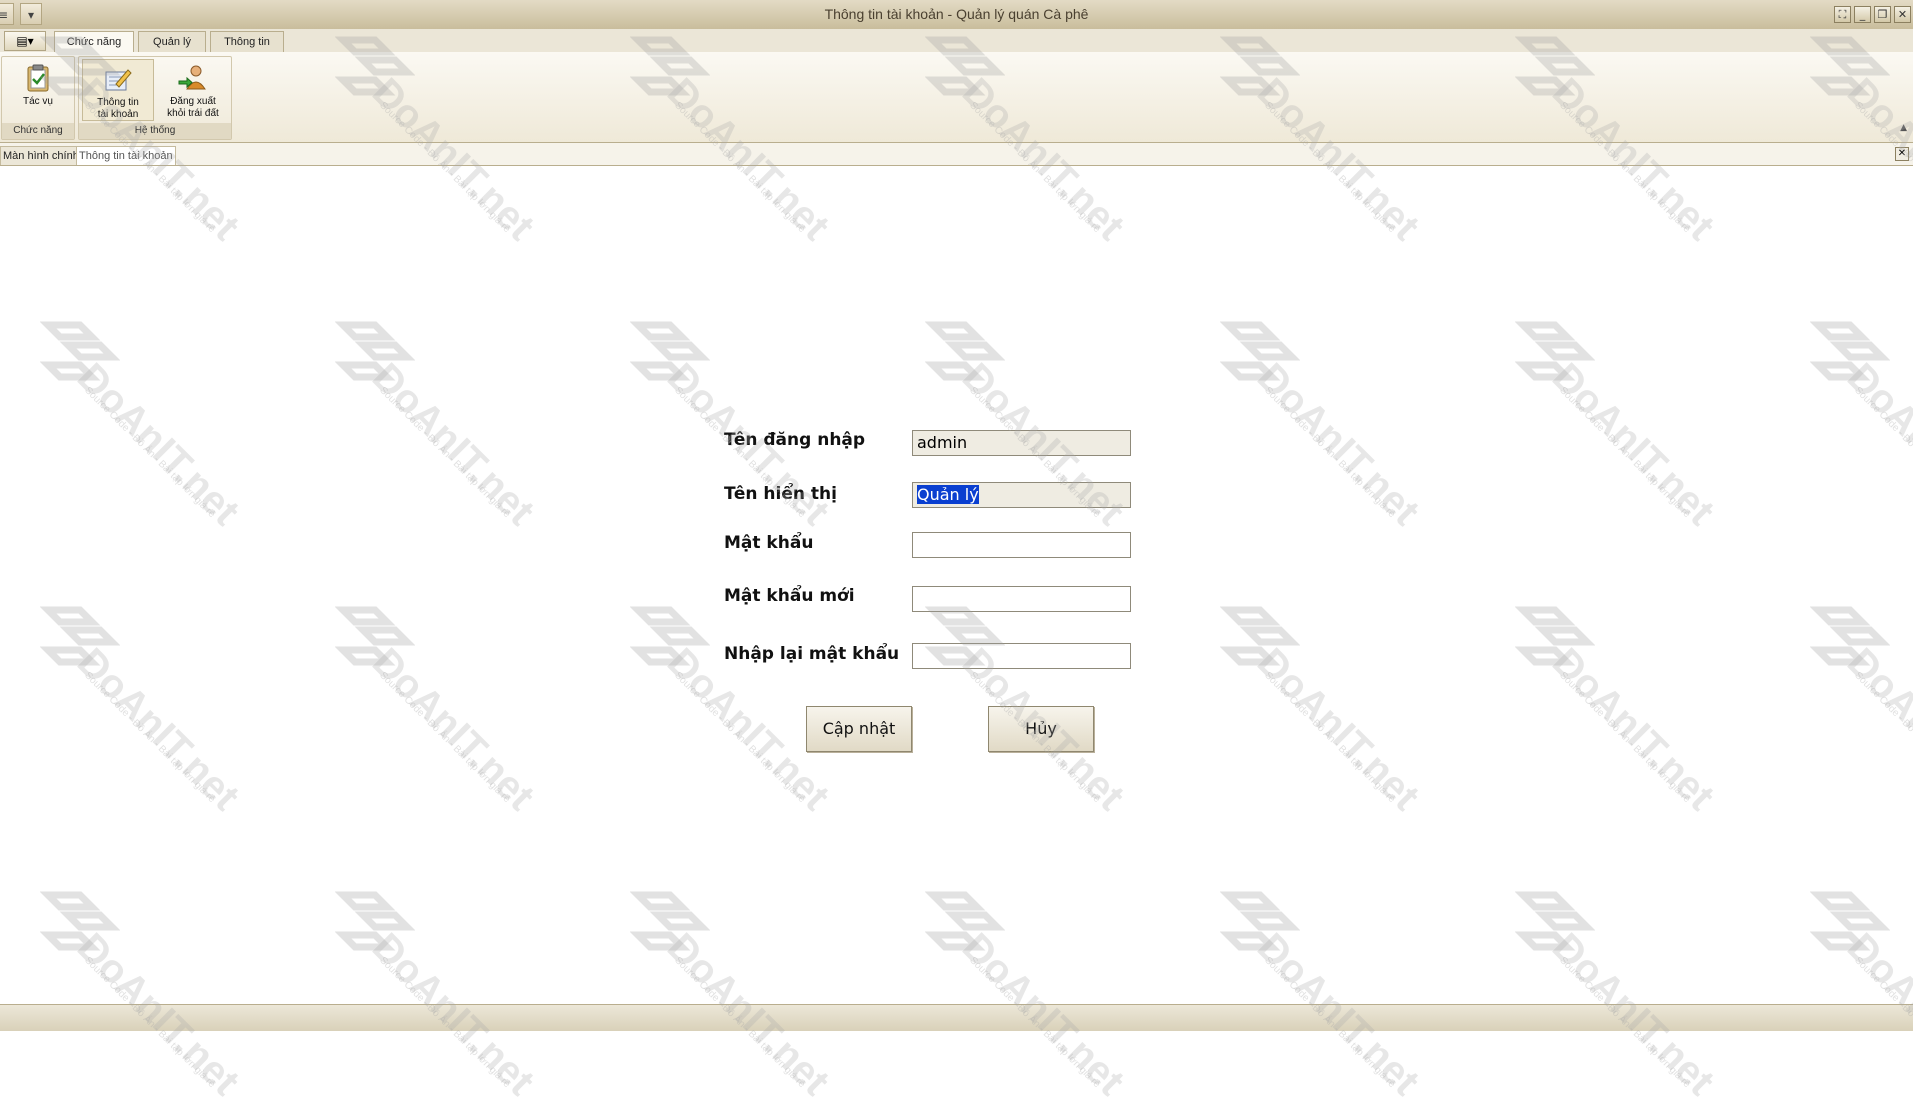 The height and width of the screenshot is (1105, 1913). I want to click on logout-button: Đăng xuất khỏi trái đất, so click(193, 90).